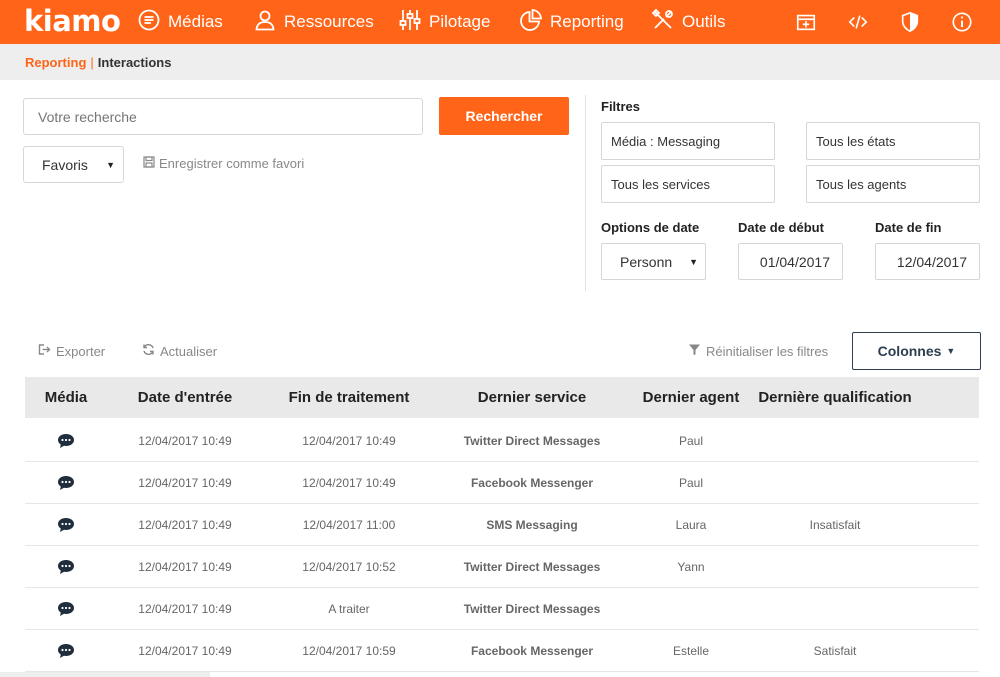 The width and height of the screenshot is (1000, 677). I want to click on end-processing-cell: 12/04/2017 10:52, so click(349, 567).